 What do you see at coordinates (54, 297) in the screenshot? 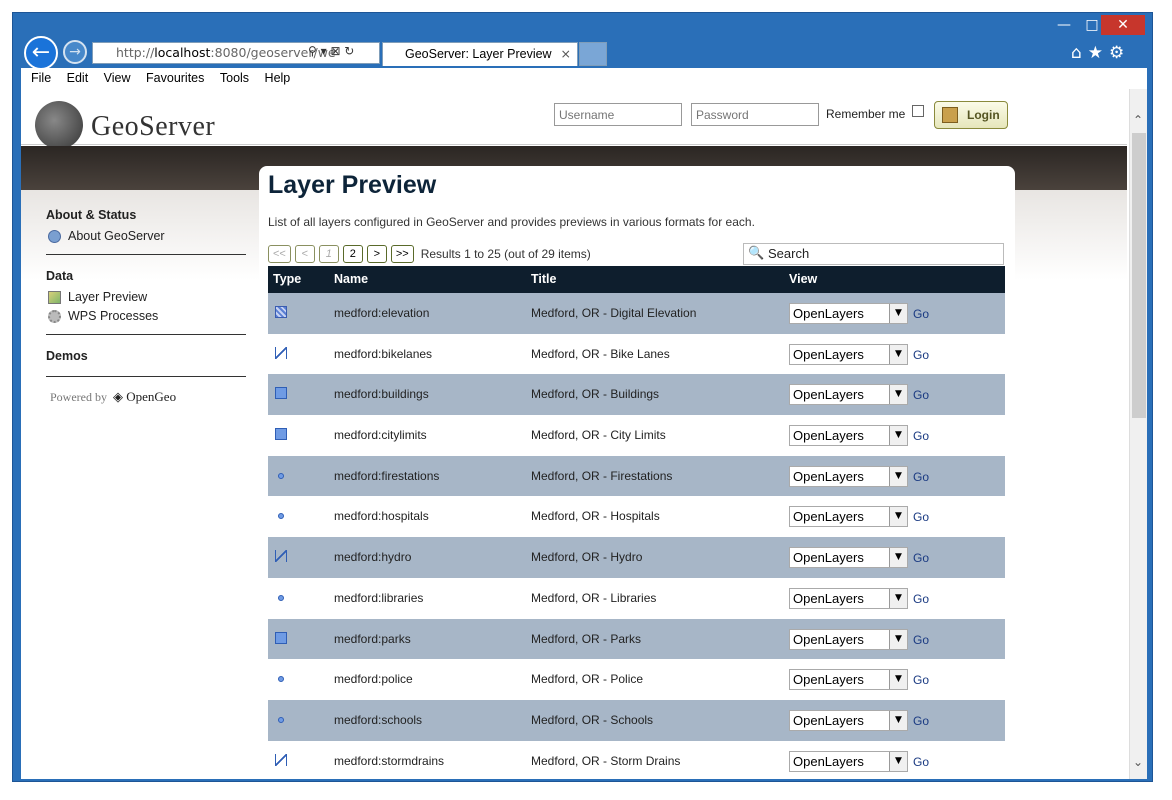
I see `map-icon` at bounding box center [54, 297].